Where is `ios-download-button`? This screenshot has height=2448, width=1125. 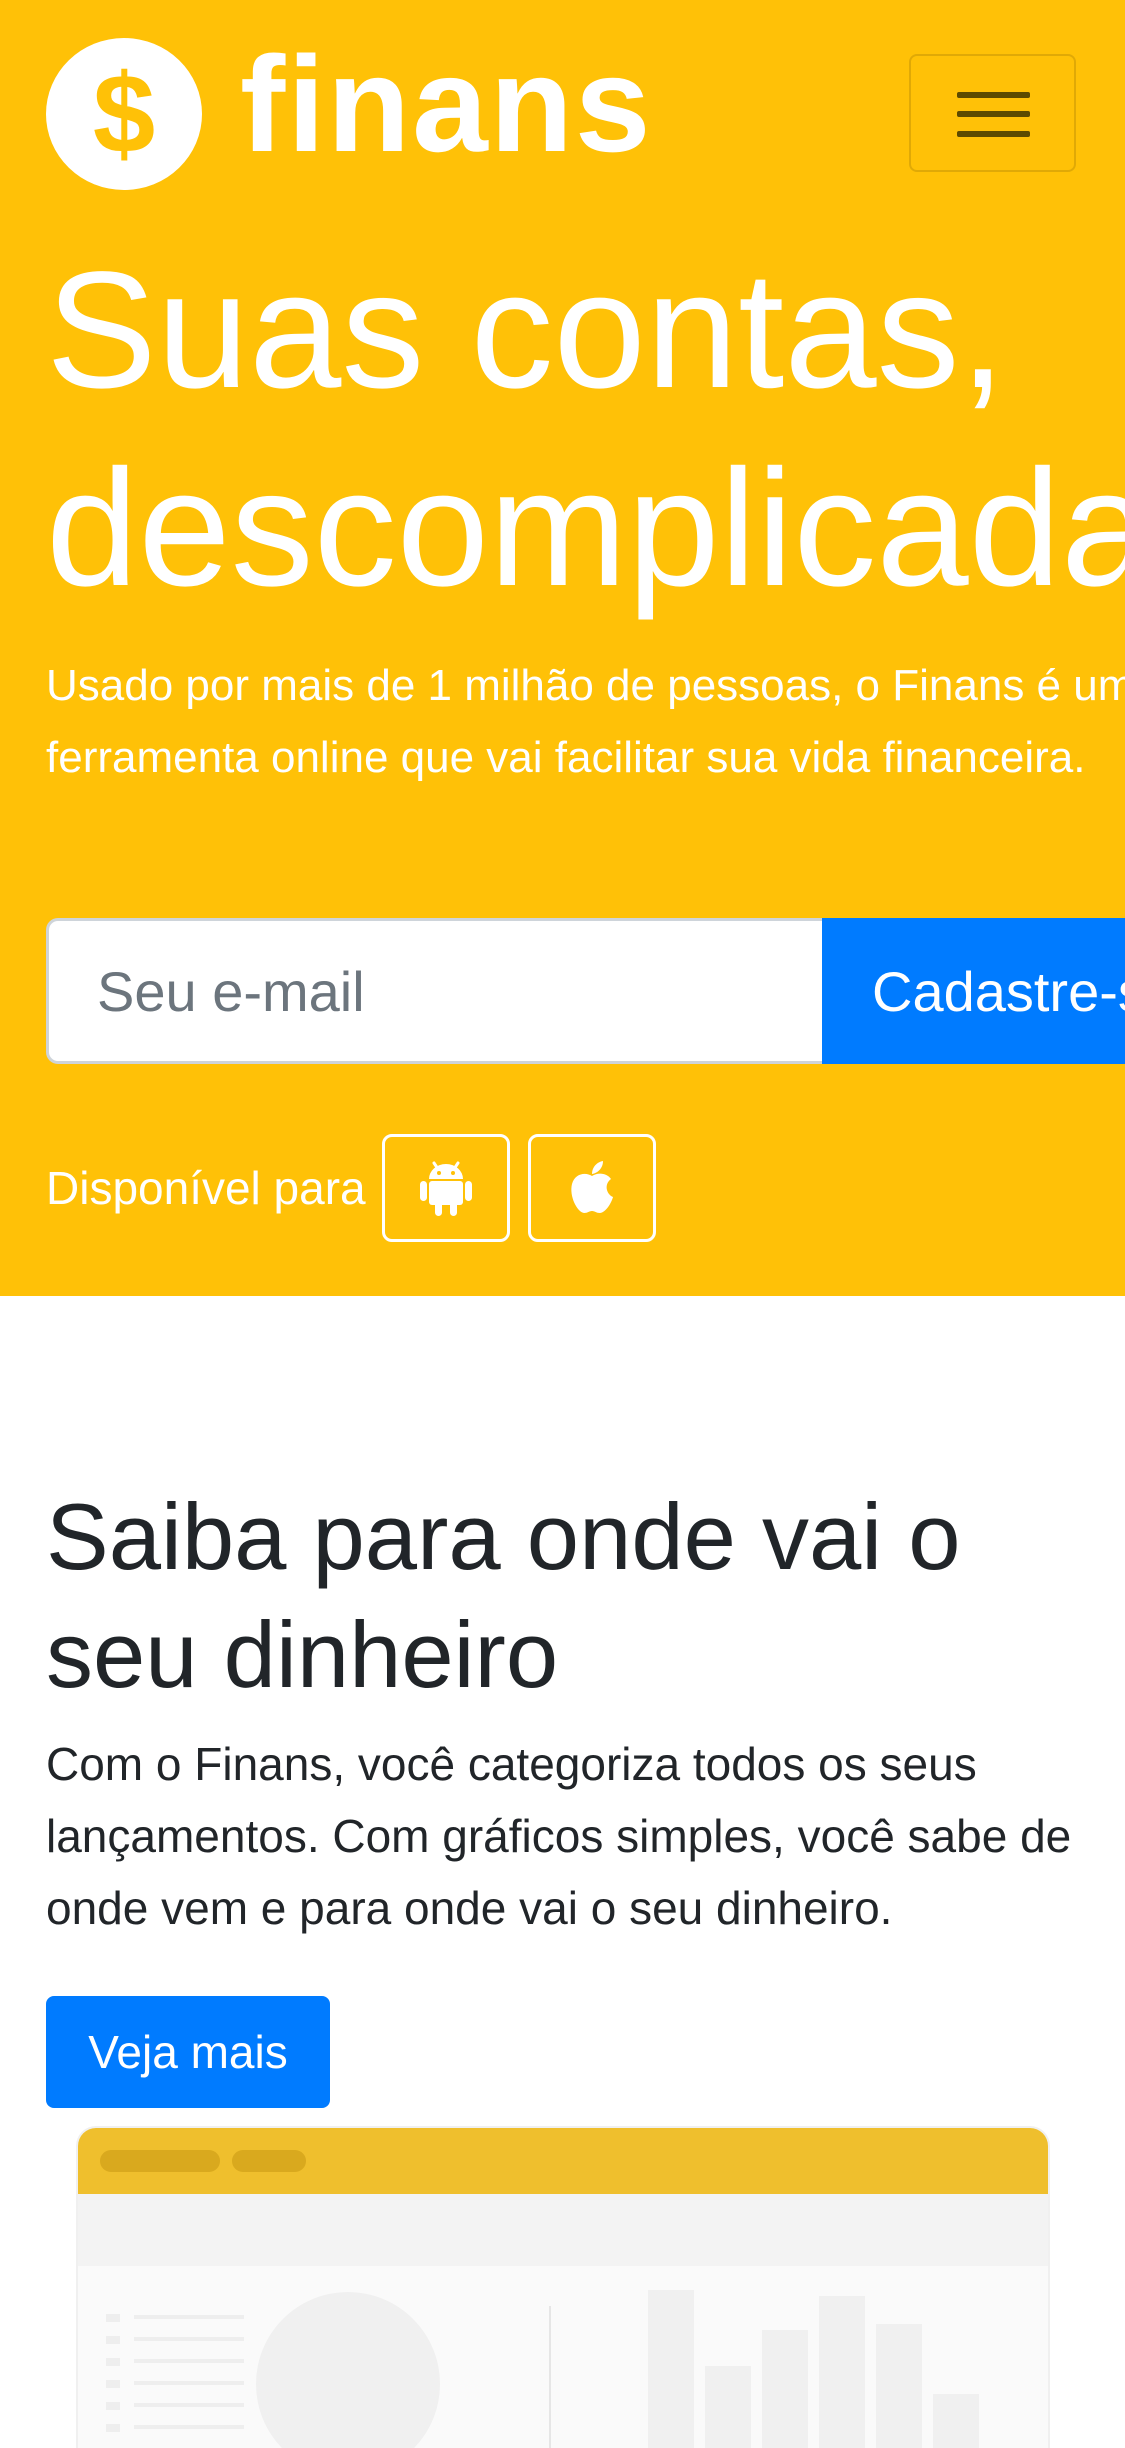
ios-download-button is located at coordinates (591, 1188).